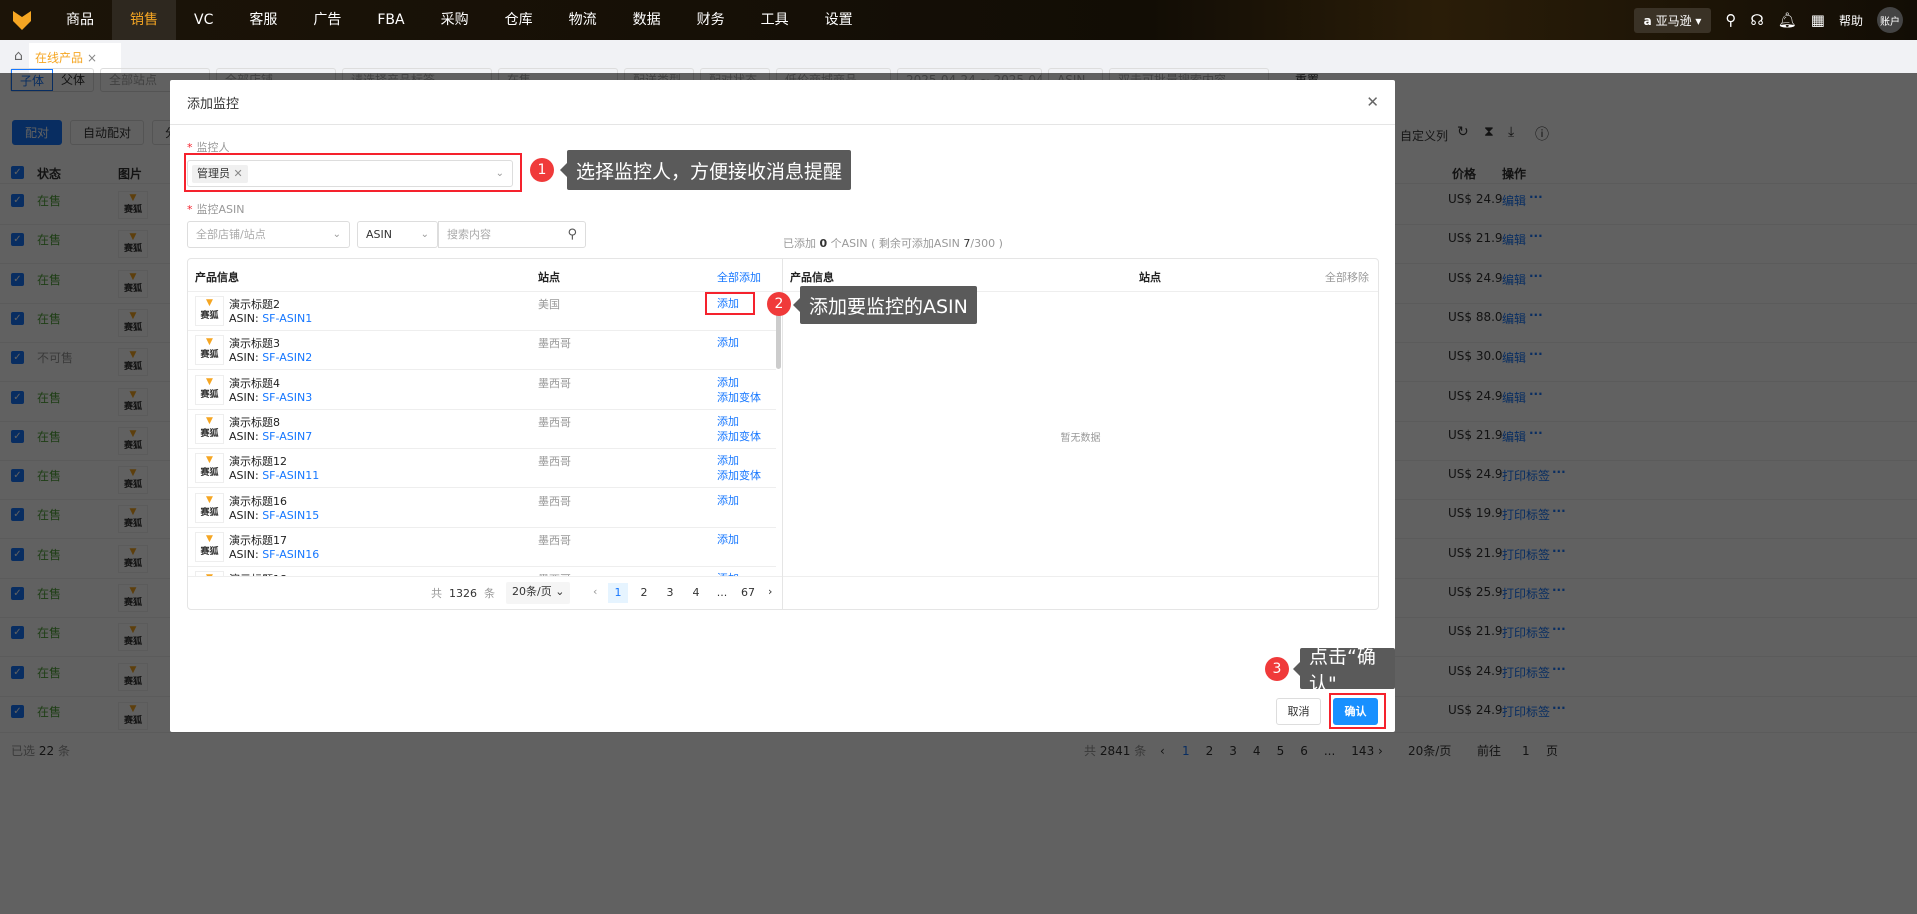  I want to click on added-count-info: 已添加 0 个ASIN ( 剩余可添加ASIN 7/300 ), so click(893, 243).